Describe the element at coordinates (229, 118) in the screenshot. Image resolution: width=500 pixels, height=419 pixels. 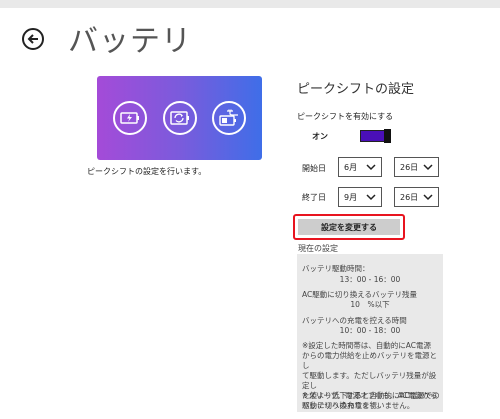
I see `battery-plug-icon` at that location.